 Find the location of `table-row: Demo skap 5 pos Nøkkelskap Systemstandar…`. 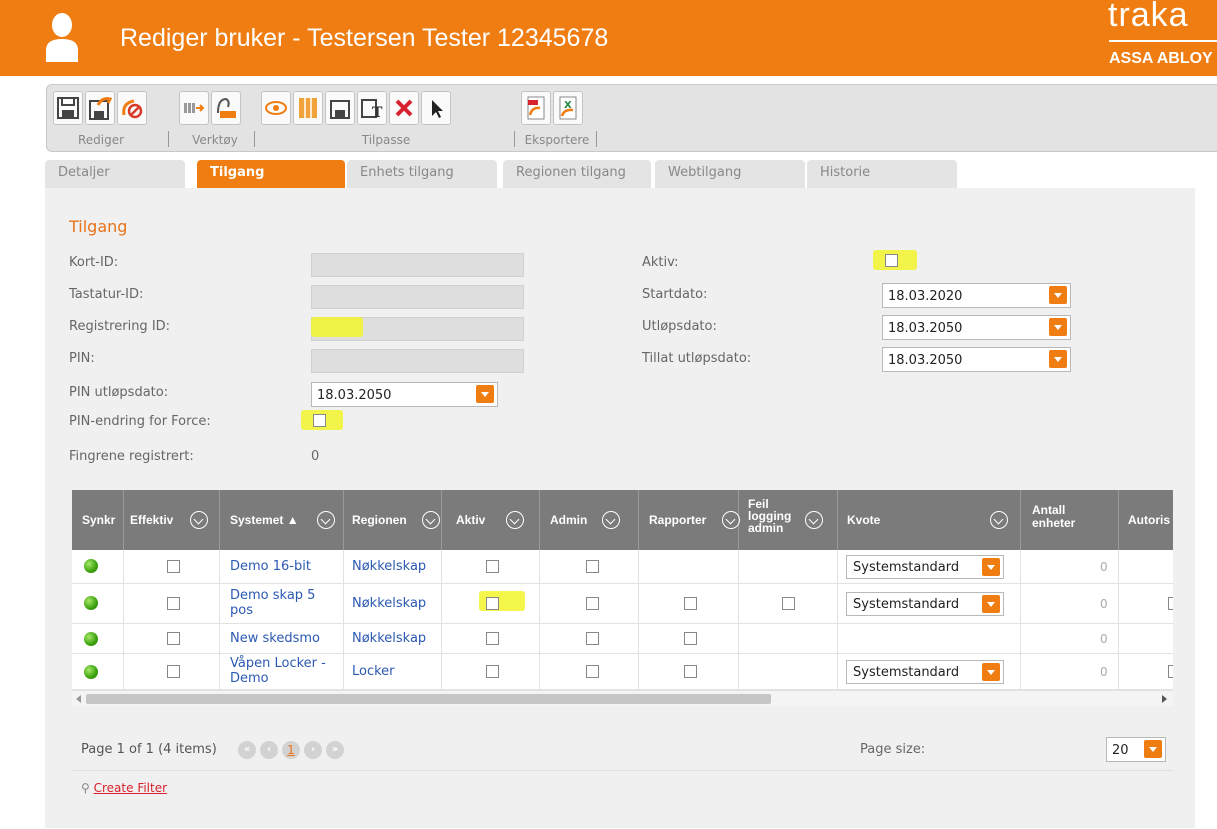

table-row: Demo skap 5 pos Nøkkelskap Systemstandar… is located at coordinates (622, 604).